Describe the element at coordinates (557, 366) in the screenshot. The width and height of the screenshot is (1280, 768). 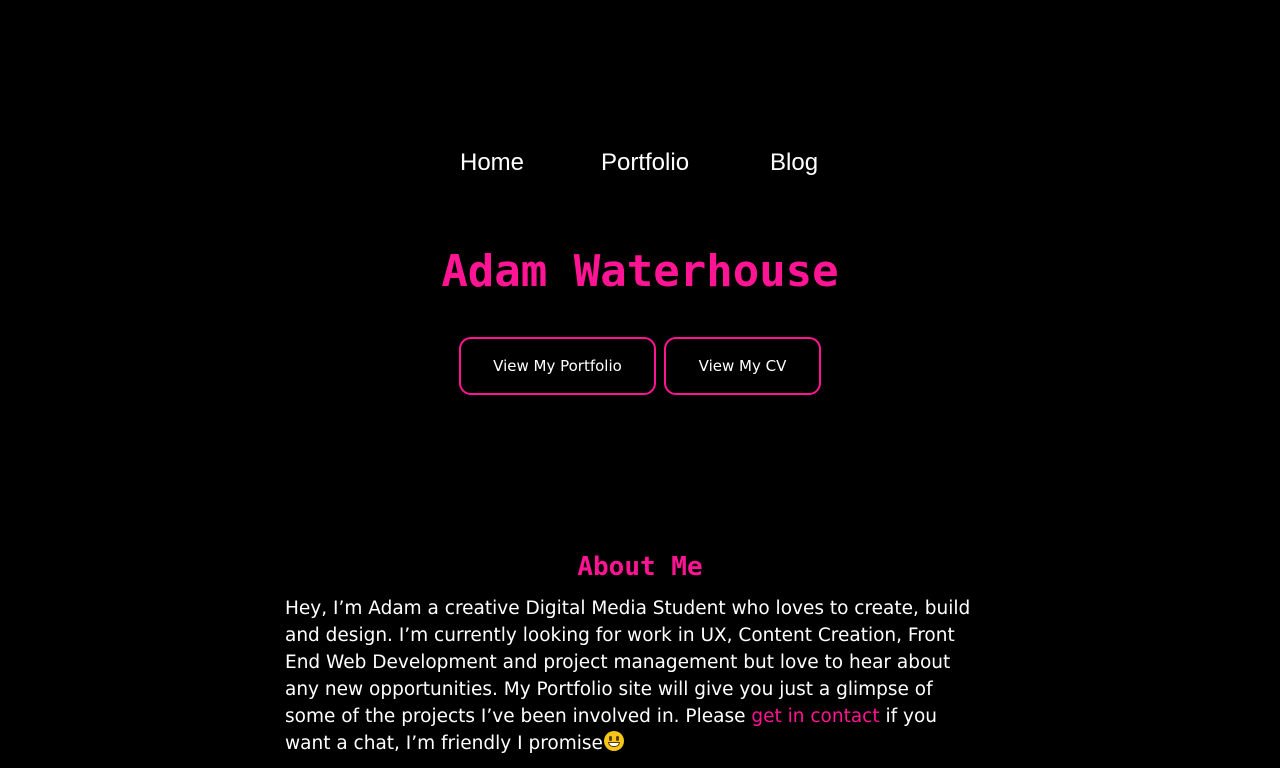
I see `view-portfolio-button: View My Portfolio` at that location.